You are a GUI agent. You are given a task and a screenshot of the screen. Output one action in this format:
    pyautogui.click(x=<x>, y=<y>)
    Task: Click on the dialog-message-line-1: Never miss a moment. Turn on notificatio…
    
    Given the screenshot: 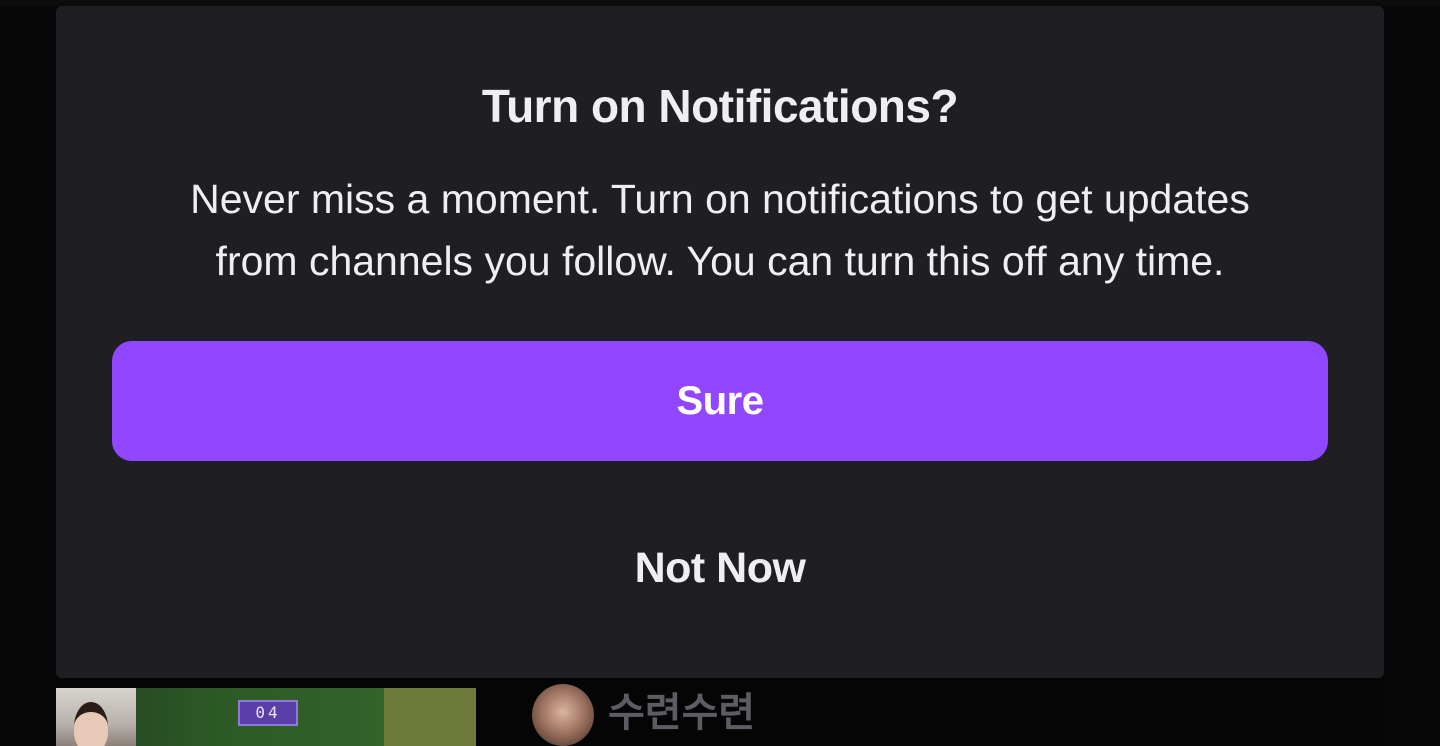 What is the action you would take?
    pyautogui.click(x=720, y=199)
    